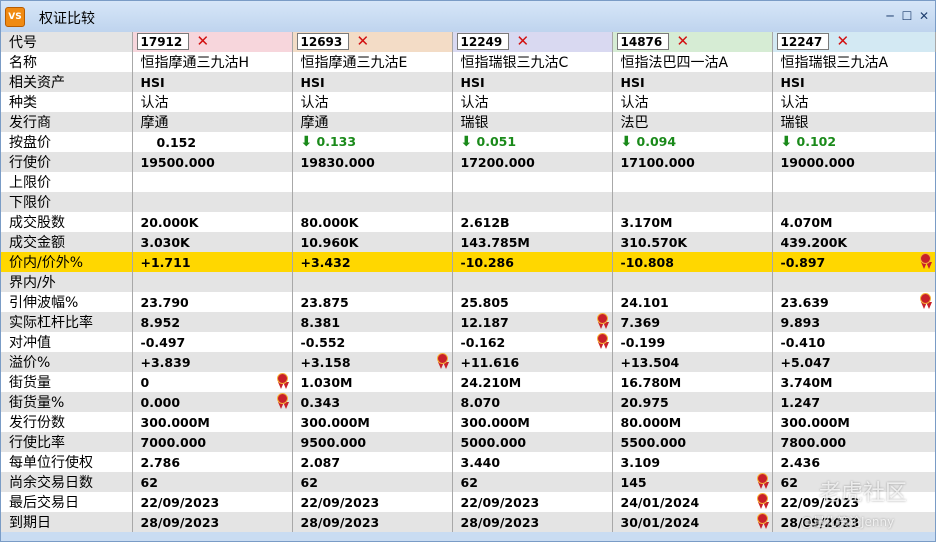  I want to click on value-text: +3.432, so click(325, 262).